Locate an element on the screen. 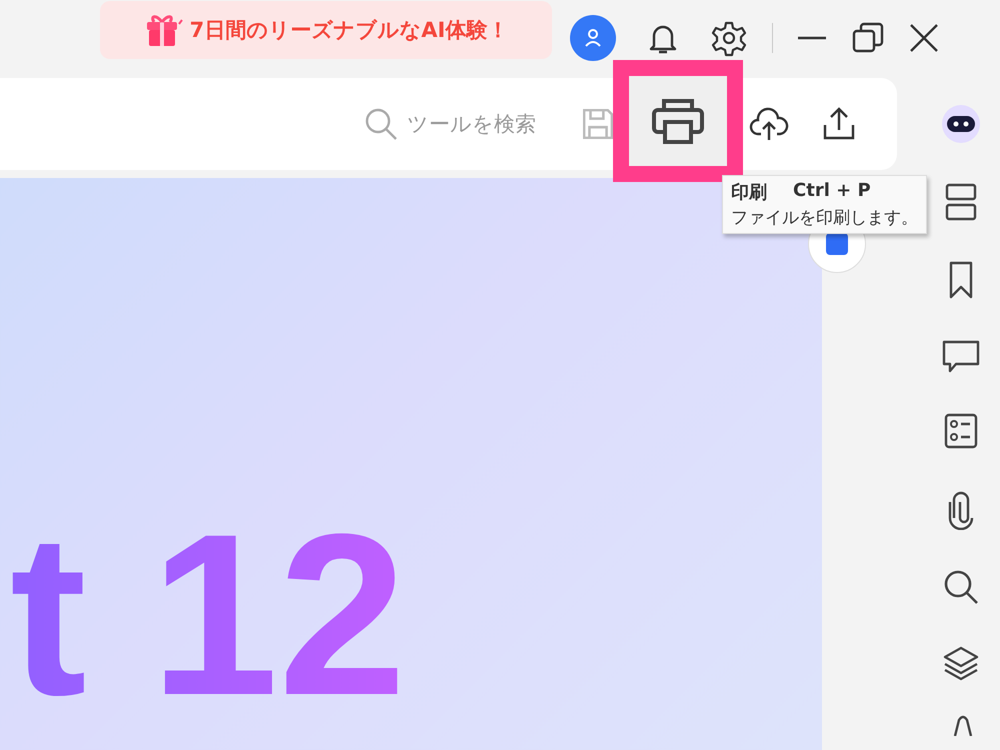 Image resolution: width=1000 pixels, height=750 pixels. settings-icon is located at coordinates (729, 38).